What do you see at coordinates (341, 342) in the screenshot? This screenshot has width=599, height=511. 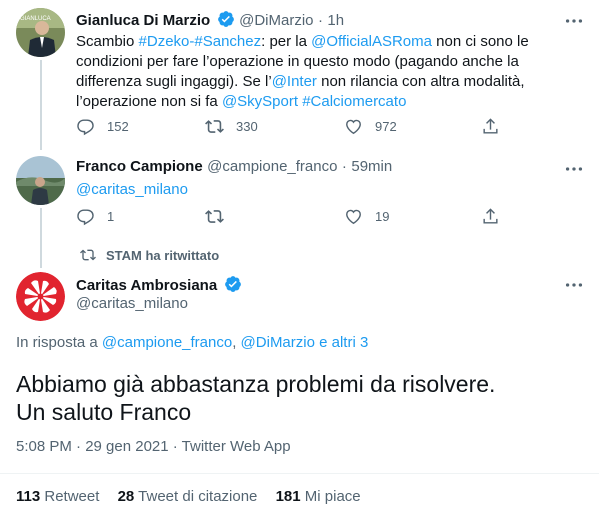 I see `reply-others-link: e altri 3` at bounding box center [341, 342].